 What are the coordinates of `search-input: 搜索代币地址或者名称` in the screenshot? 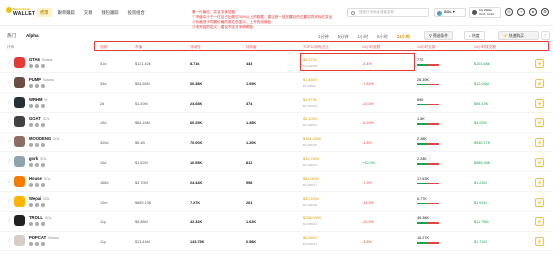 It's located at (388, 12).